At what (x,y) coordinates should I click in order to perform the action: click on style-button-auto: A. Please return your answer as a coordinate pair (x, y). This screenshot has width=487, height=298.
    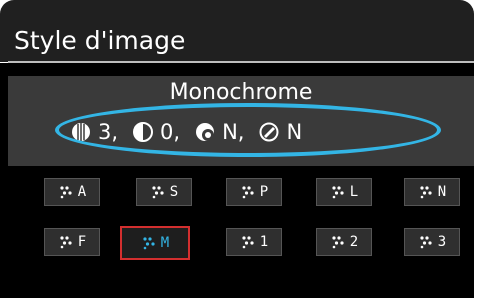
    Looking at the image, I should click on (72, 192).